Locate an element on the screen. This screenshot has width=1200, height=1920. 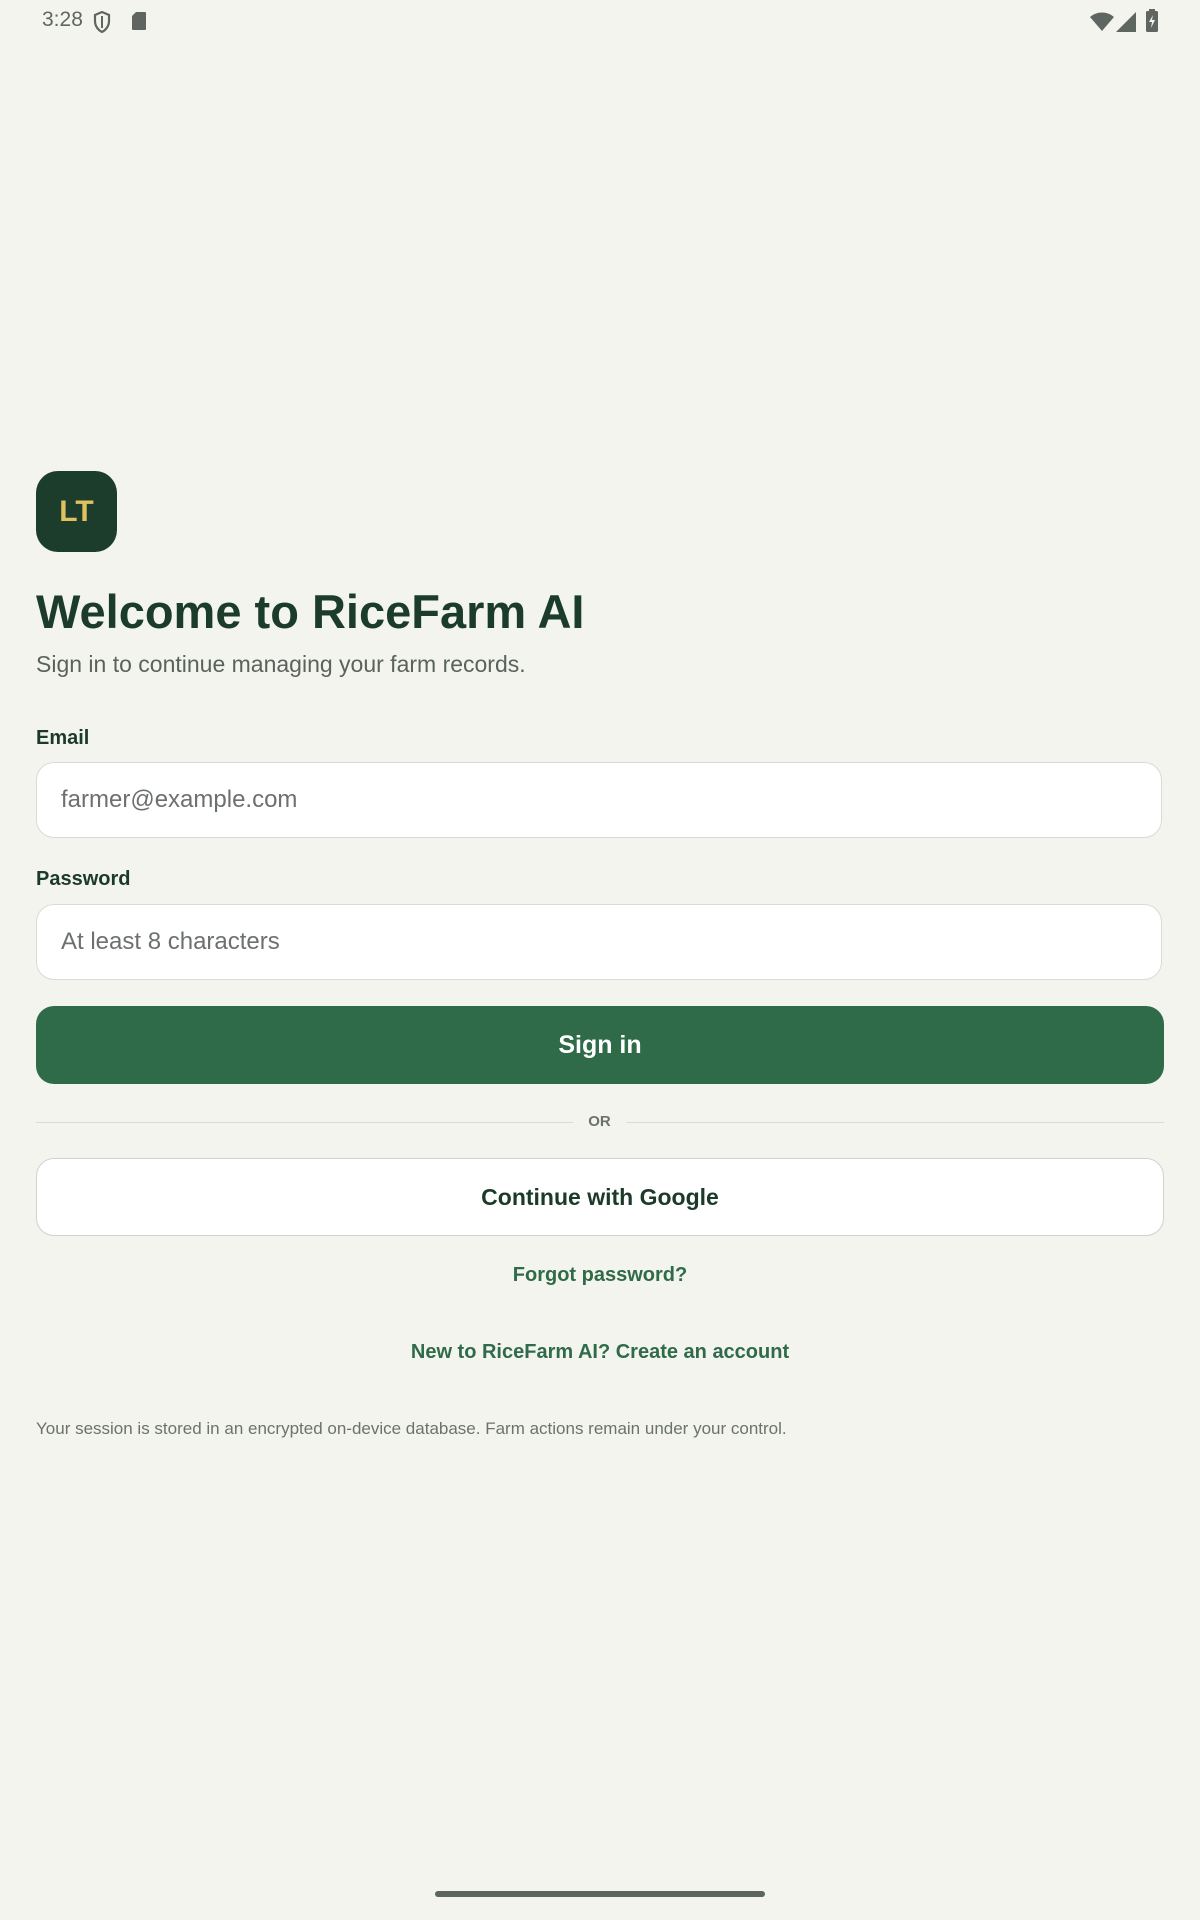
divider-line-right is located at coordinates (895, 1122).